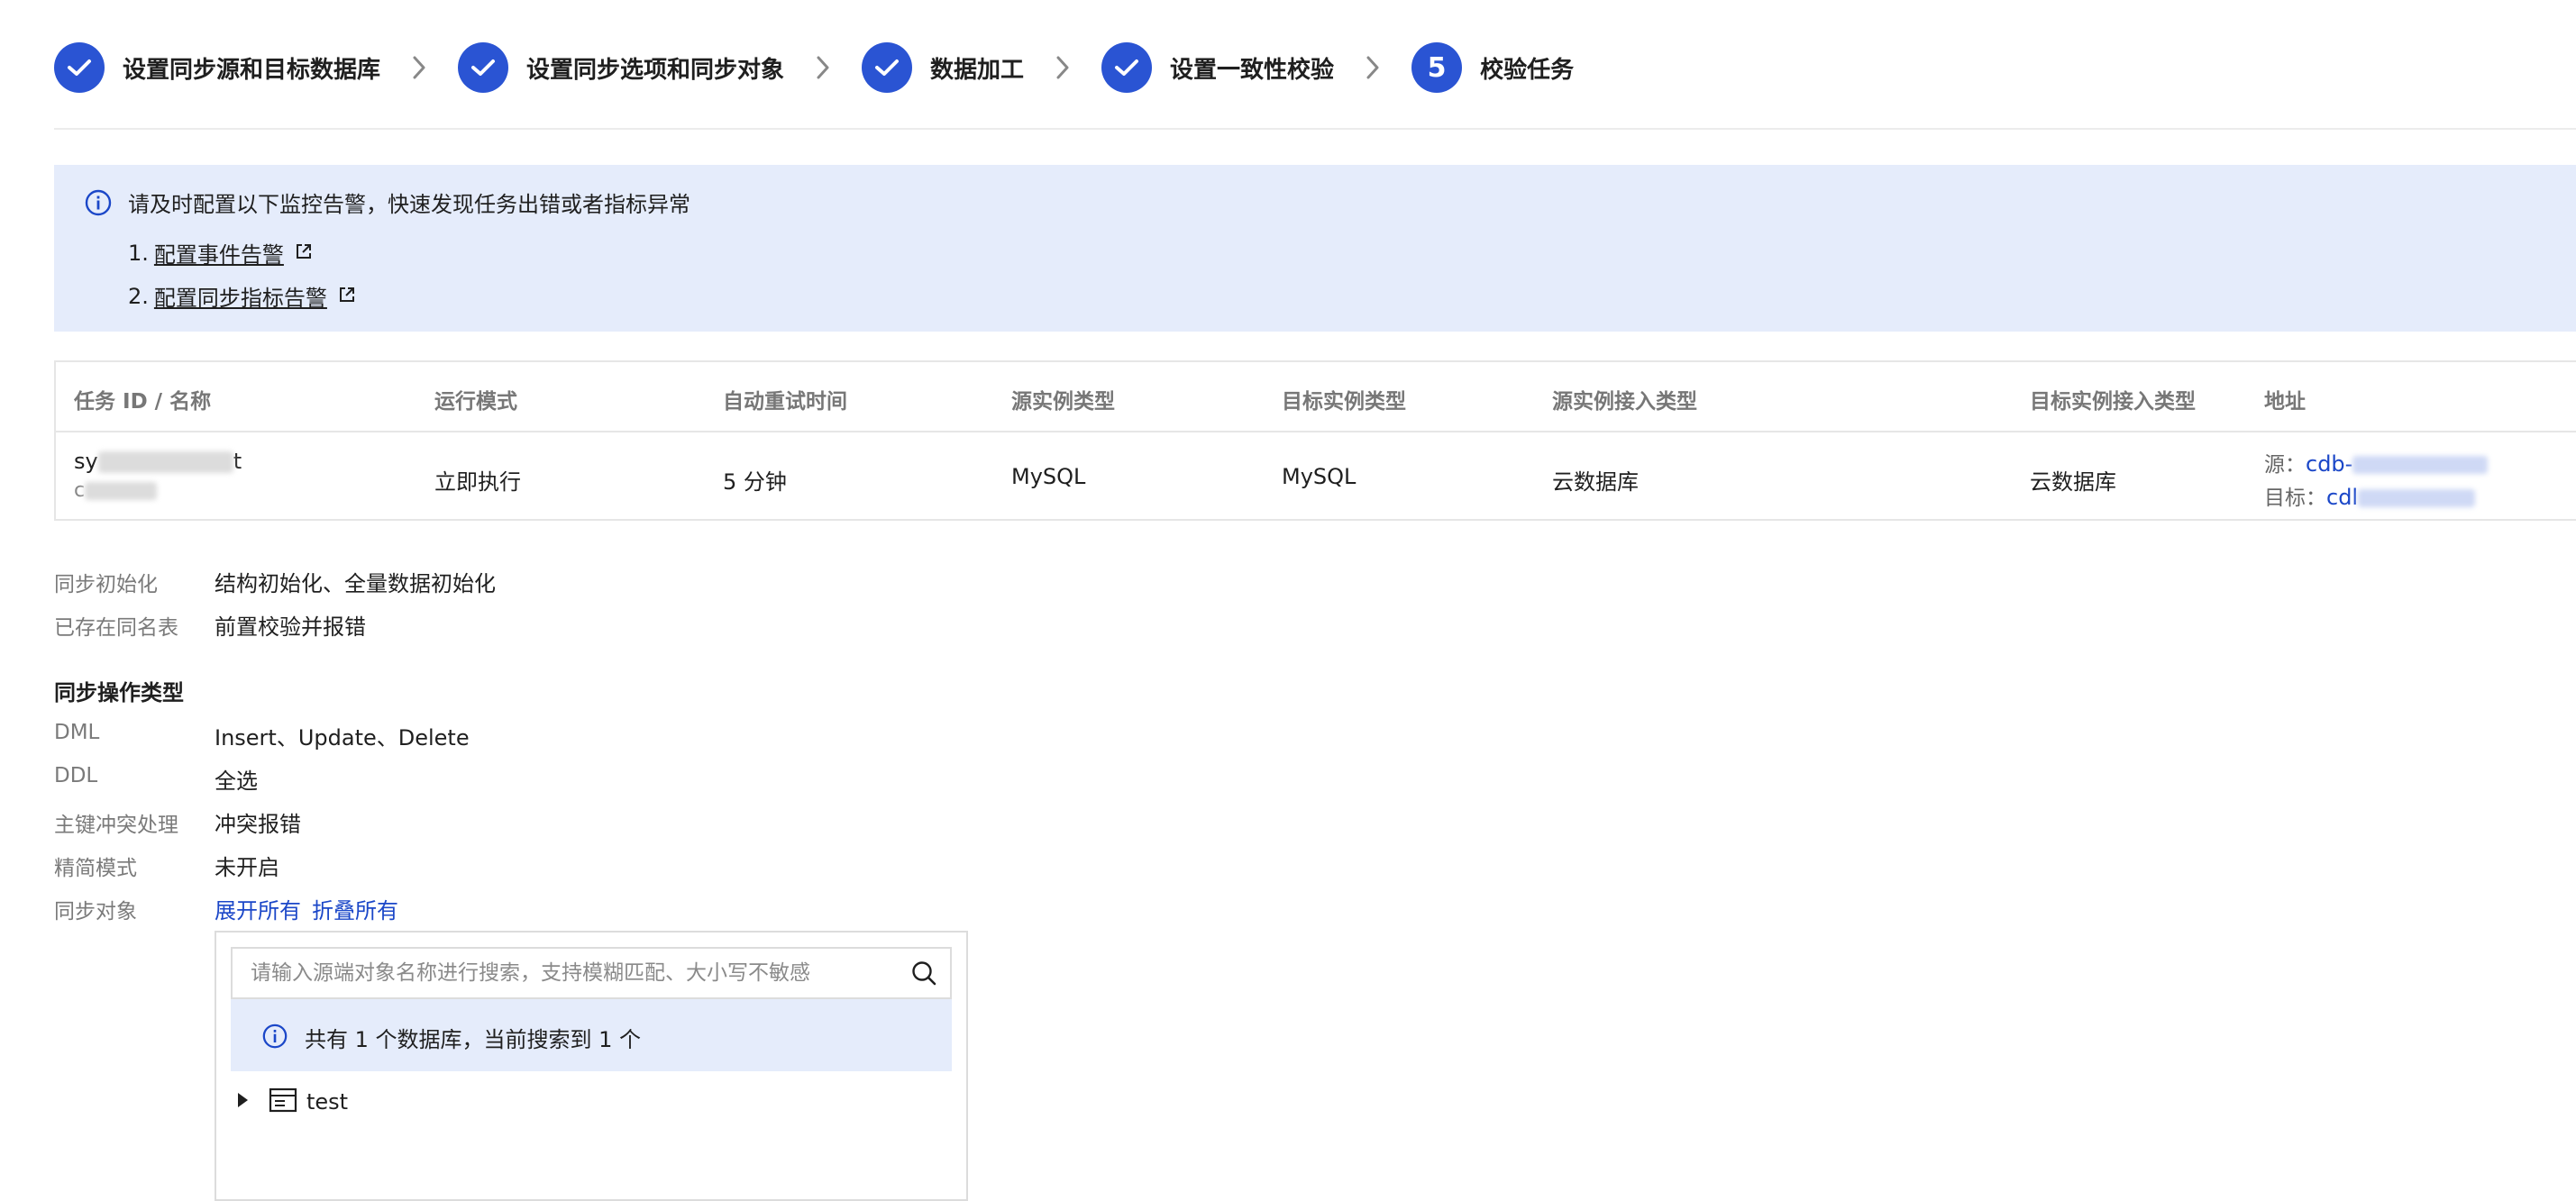 The image size is (2576, 1201). Describe the element at coordinates (1527, 70) in the screenshot. I see `step-5-label: 校验任务` at that location.